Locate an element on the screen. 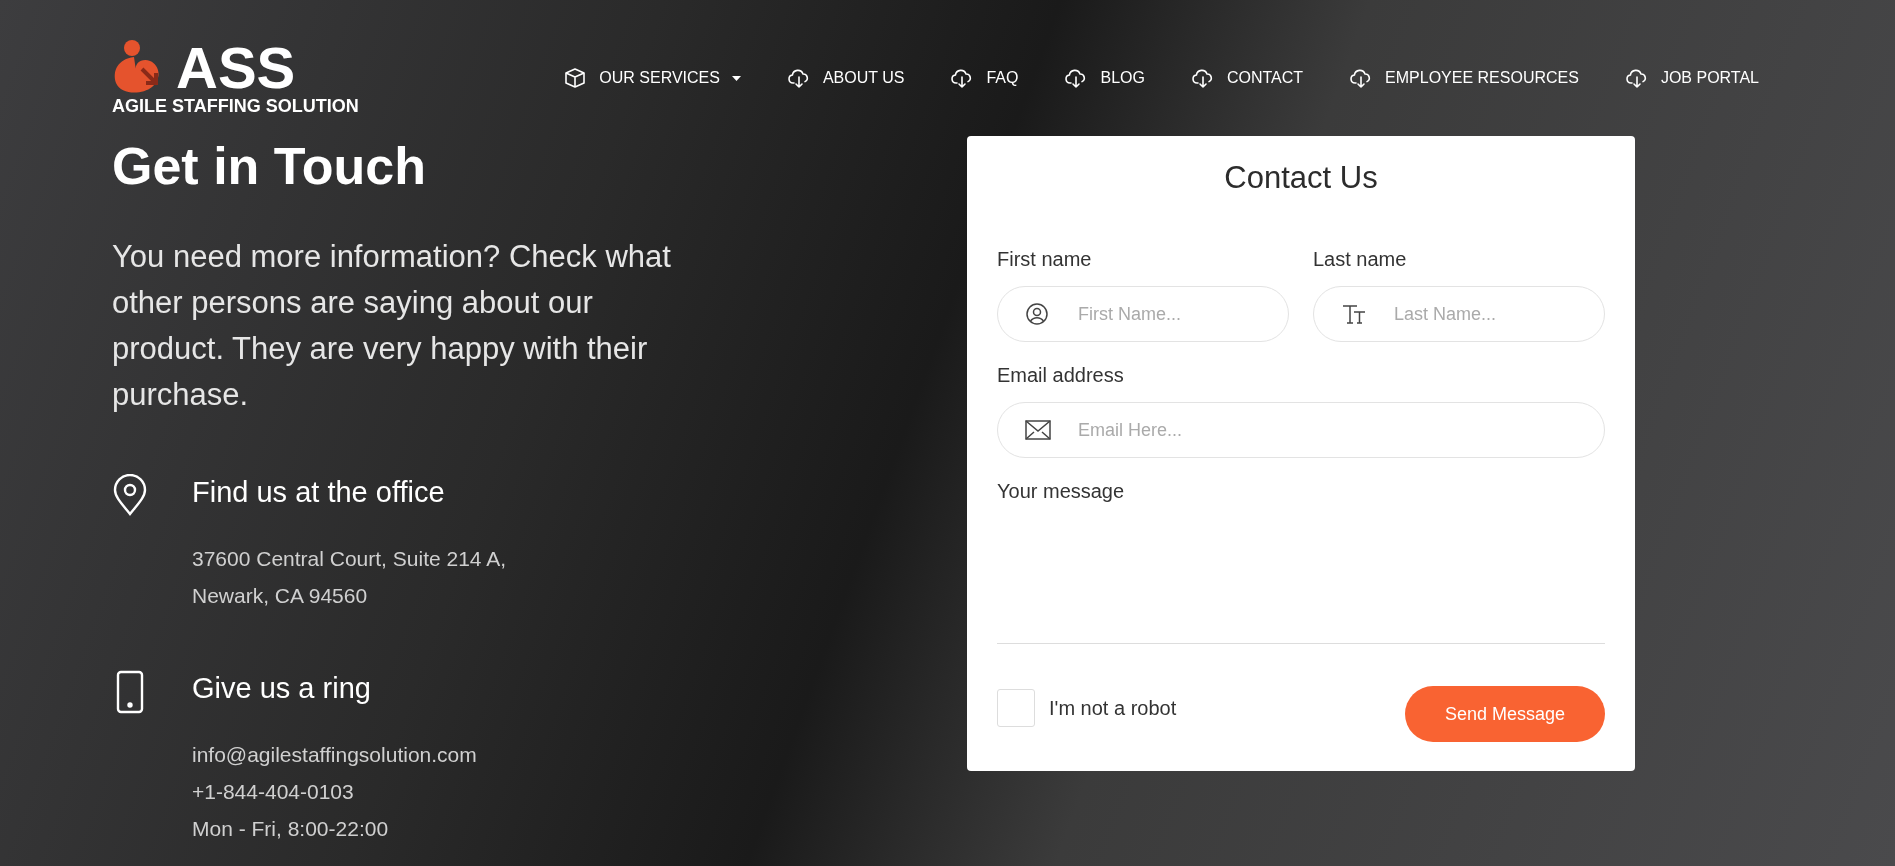 The image size is (1895, 866). captcha-label: I'm not a robot is located at coordinates (1113, 708).